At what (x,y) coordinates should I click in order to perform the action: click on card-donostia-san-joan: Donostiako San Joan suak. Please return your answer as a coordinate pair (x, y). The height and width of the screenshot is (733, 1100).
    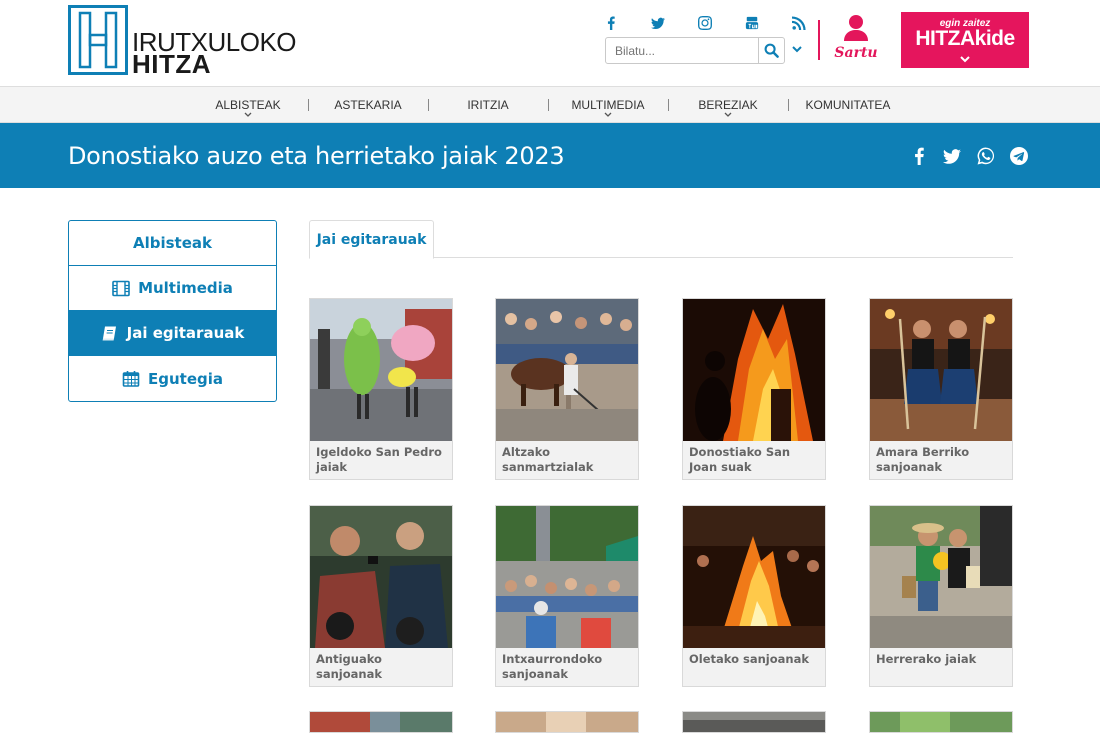
    Looking at the image, I should click on (754, 389).